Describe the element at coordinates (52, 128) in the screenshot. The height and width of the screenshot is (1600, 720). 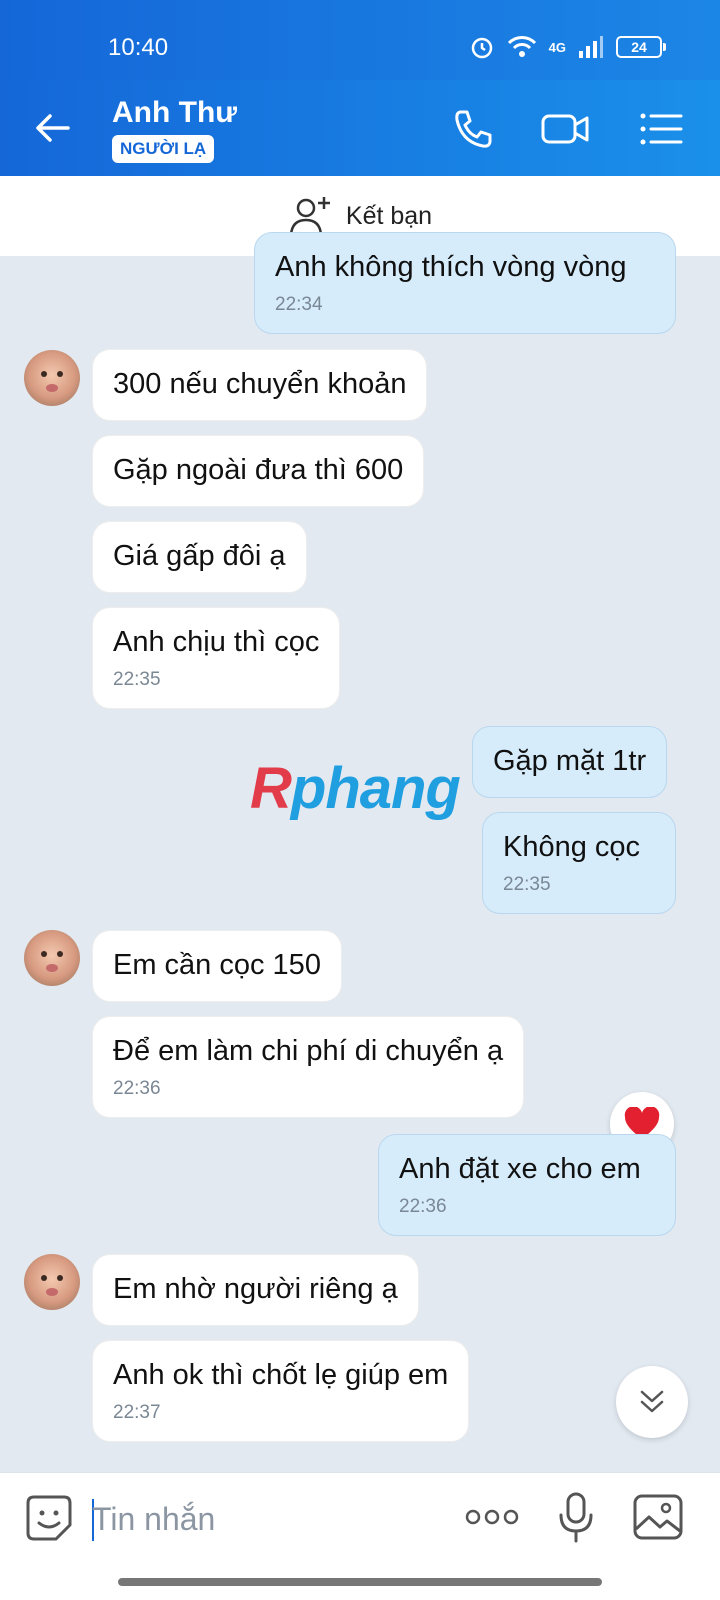
I see `back-arrow-icon` at that location.